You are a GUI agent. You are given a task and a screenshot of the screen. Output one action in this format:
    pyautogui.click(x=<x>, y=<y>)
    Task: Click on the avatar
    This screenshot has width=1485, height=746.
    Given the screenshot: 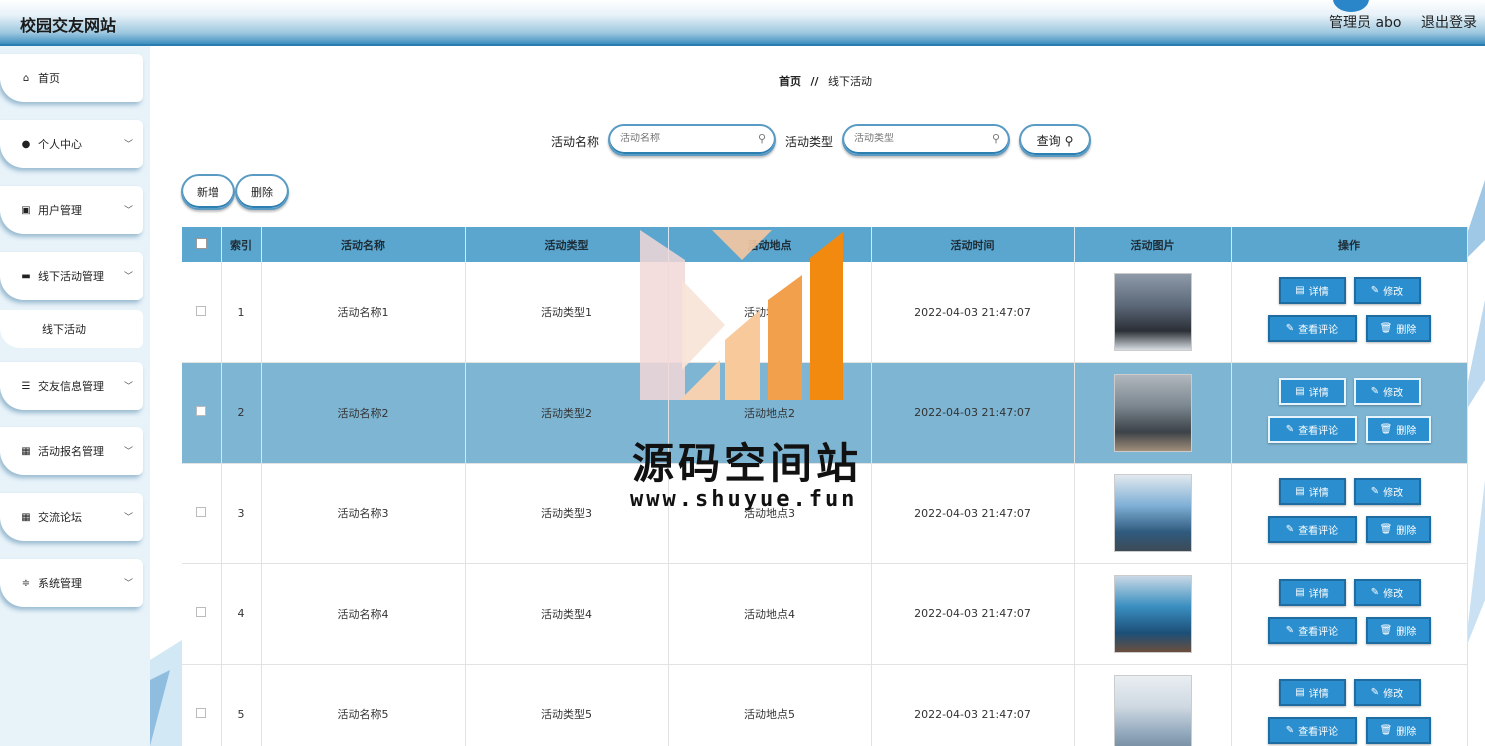 What is the action you would take?
    pyautogui.click(x=1351, y=6)
    